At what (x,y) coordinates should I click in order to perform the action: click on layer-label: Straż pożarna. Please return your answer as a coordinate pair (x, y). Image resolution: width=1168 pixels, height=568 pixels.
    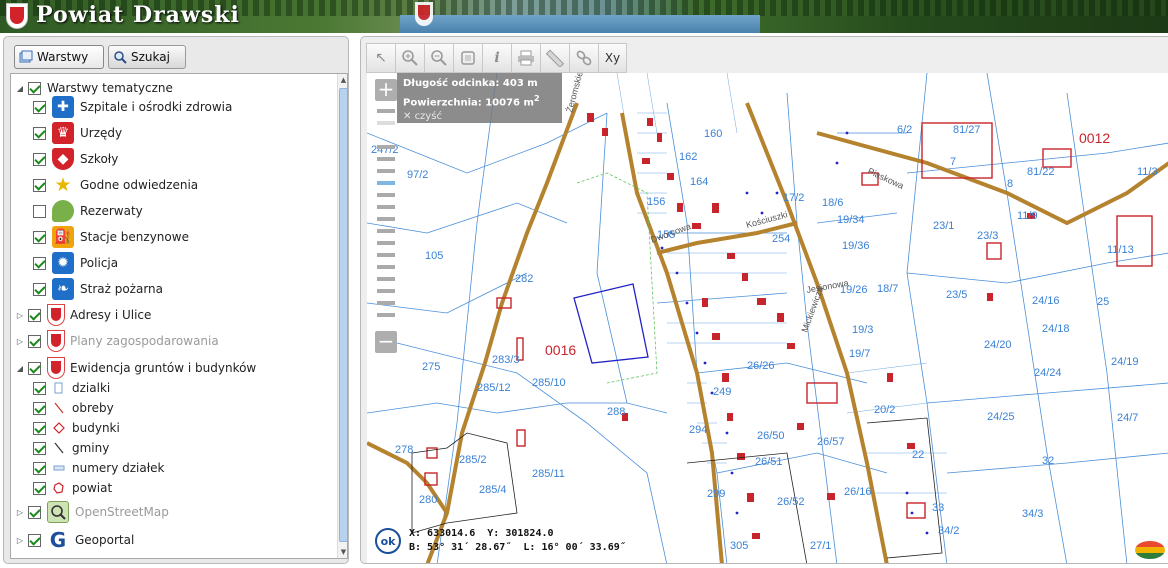
    Looking at the image, I should click on (122, 289).